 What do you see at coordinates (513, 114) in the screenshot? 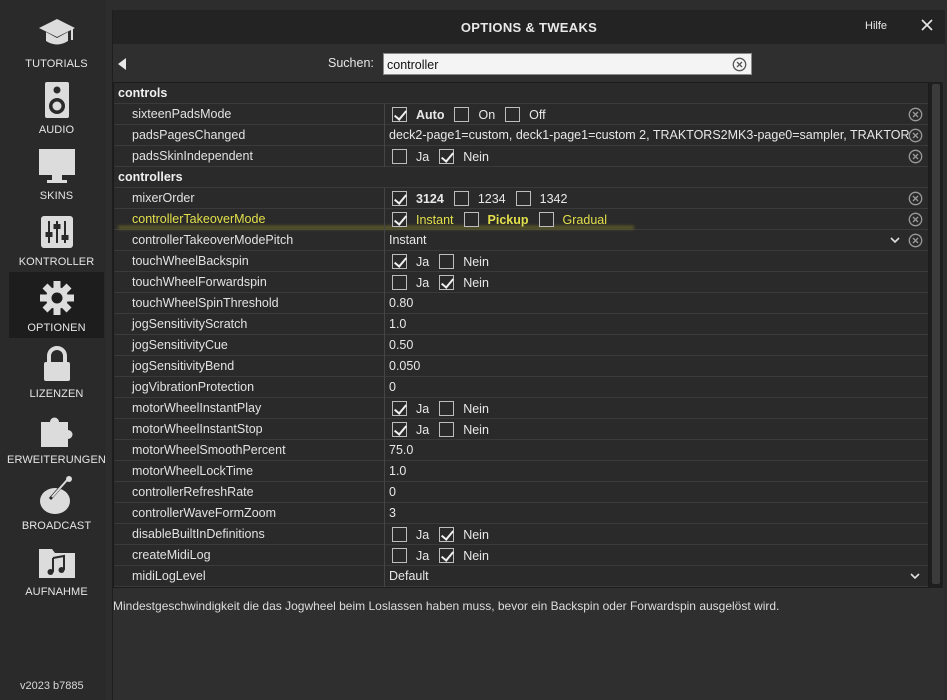
I see `checkbox-off` at bounding box center [513, 114].